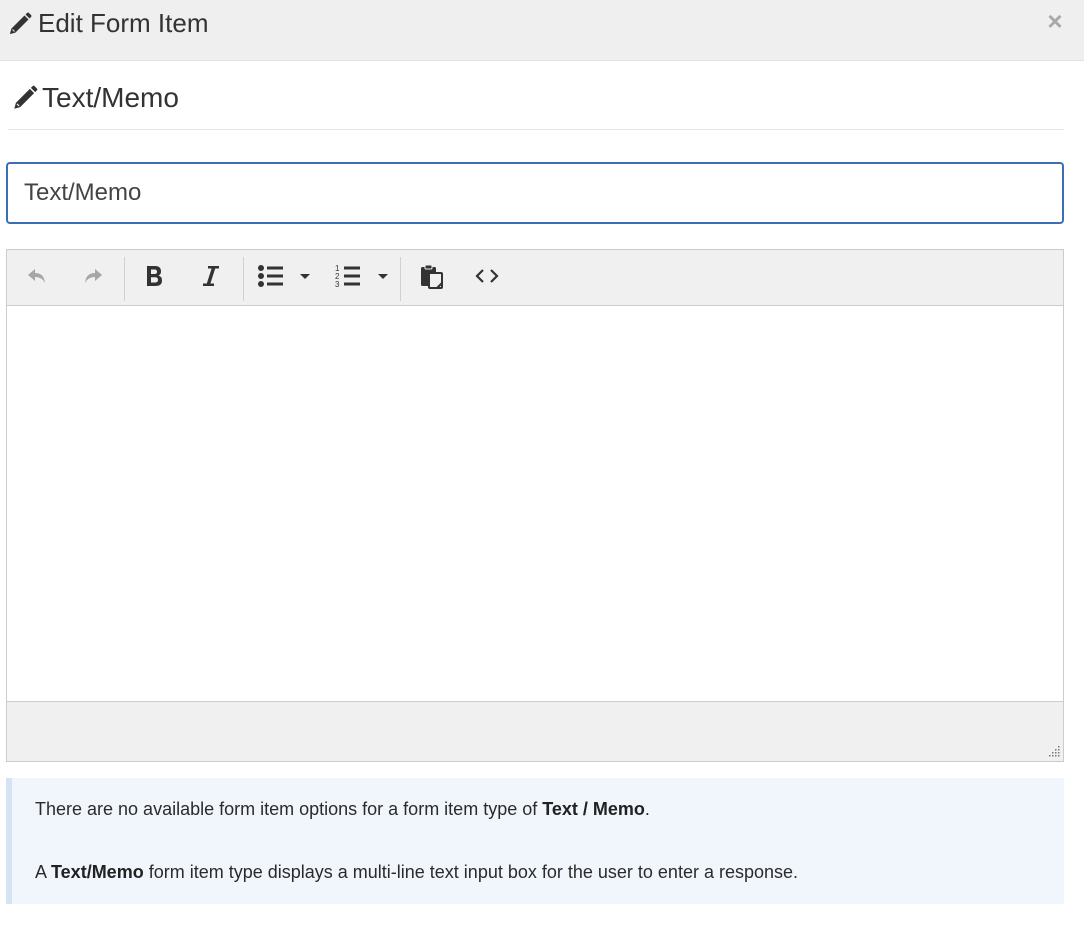  I want to click on paste-icon, so click(431, 278).